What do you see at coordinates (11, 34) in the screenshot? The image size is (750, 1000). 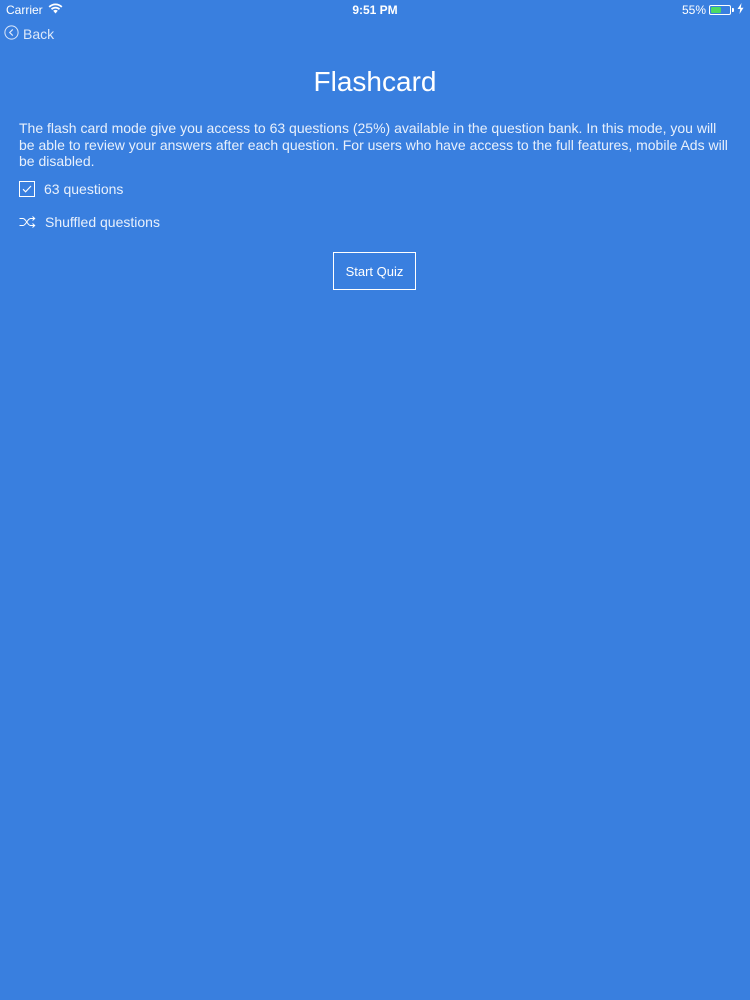 I see `chevron-left-circle-icon` at bounding box center [11, 34].